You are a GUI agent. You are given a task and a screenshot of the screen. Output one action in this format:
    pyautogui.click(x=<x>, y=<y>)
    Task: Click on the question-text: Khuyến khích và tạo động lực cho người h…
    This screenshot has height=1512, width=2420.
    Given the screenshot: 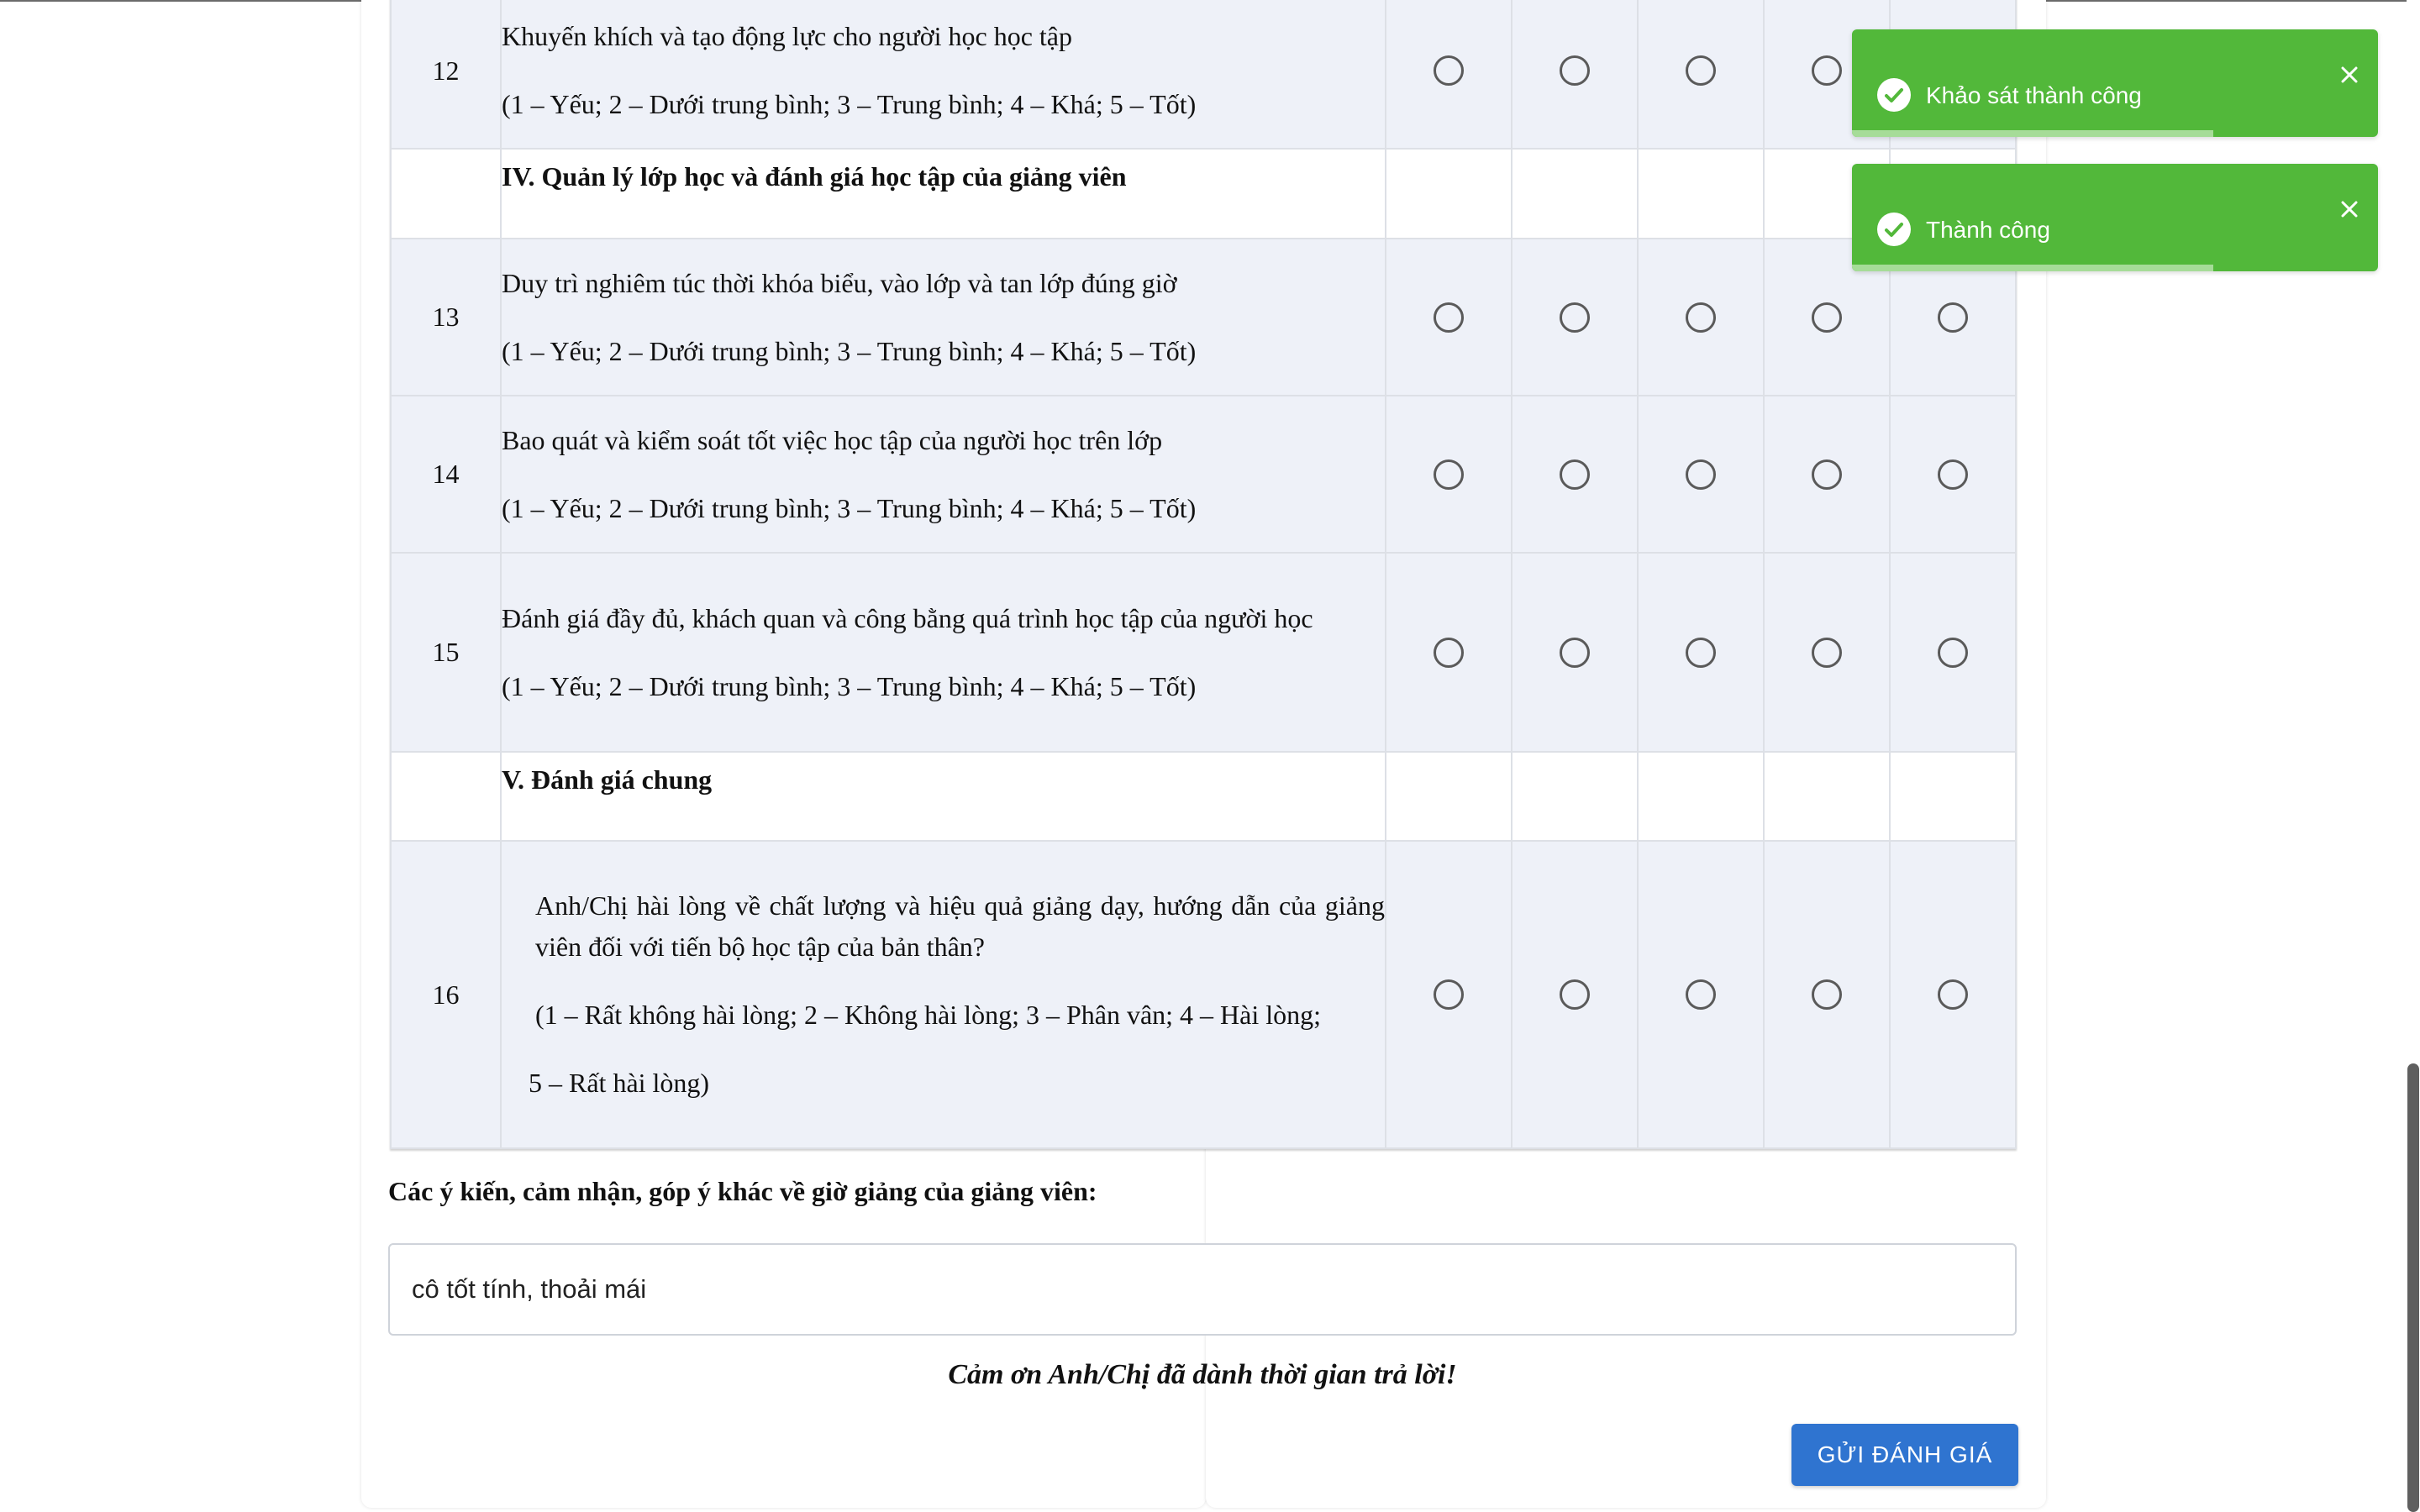 What is the action you would take?
    pyautogui.click(x=787, y=36)
    